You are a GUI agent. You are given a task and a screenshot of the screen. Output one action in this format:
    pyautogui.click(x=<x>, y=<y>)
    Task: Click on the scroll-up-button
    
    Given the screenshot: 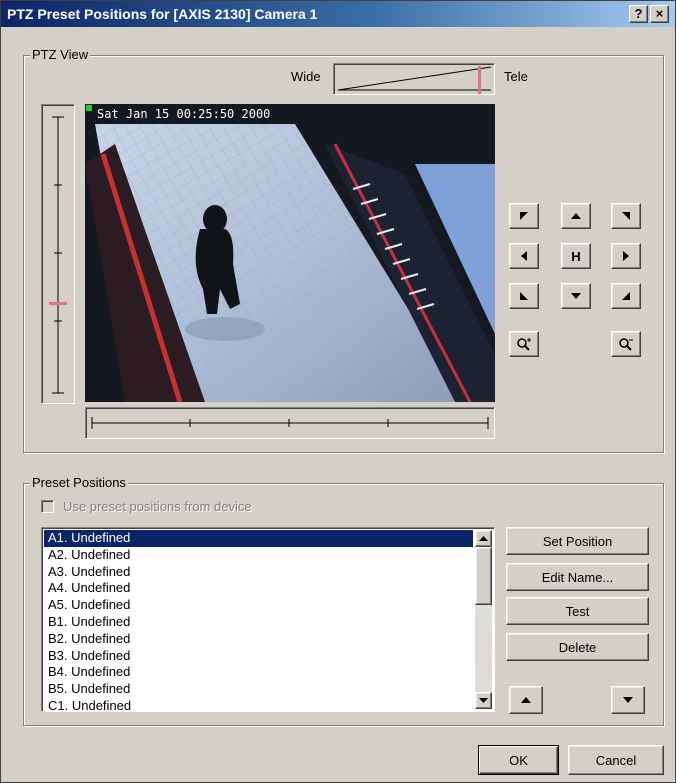 What is the action you would take?
    pyautogui.click(x=483, y=538)
    